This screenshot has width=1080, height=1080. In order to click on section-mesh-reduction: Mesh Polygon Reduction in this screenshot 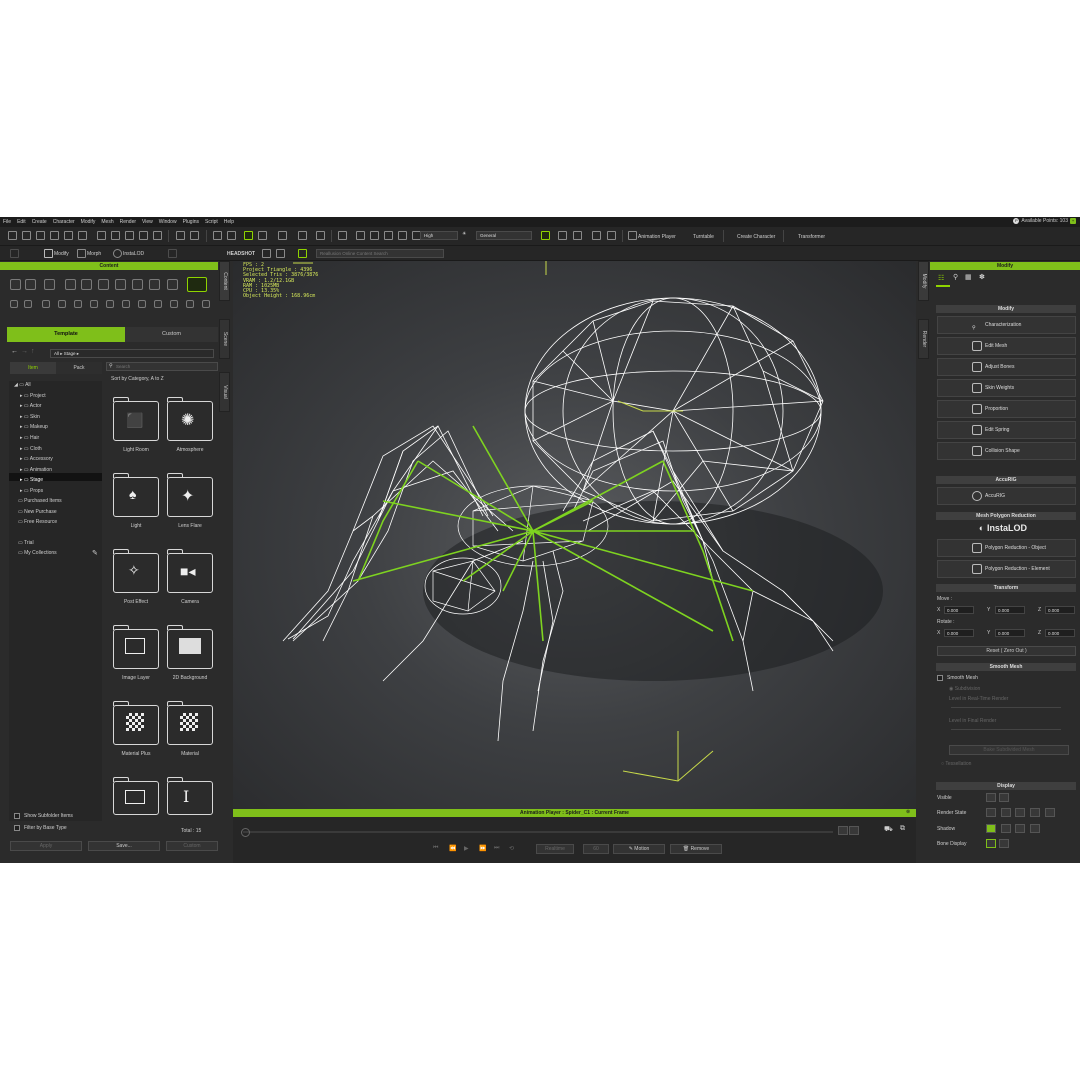, I will do `click(1006, 516)`.